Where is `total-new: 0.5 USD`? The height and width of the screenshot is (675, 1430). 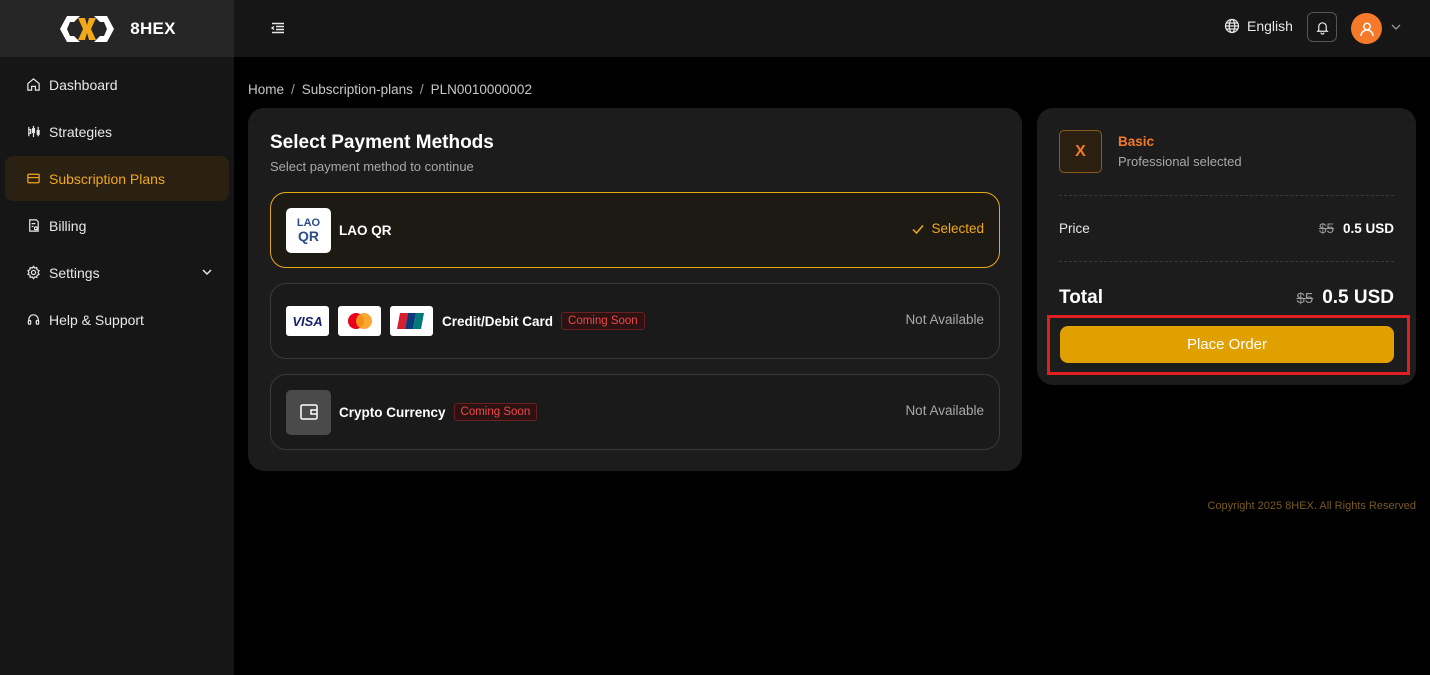
total-new: 0.5 USD is located at coordinates (1358, 297).